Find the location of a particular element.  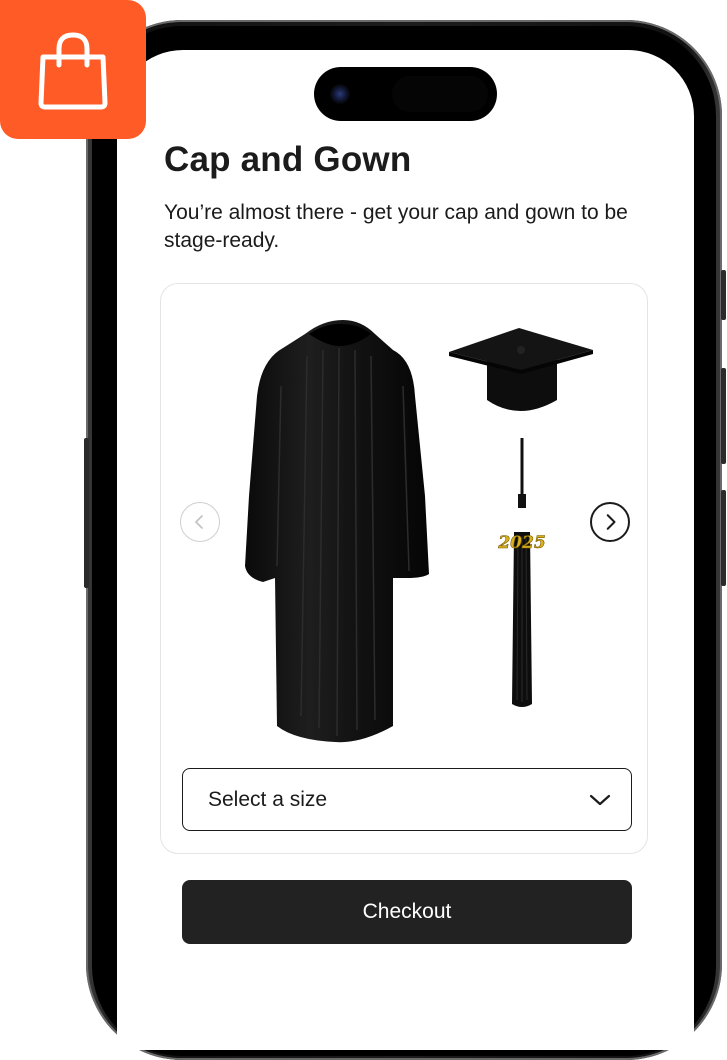

size-select: Select a size is located at coordinates (407, 799).